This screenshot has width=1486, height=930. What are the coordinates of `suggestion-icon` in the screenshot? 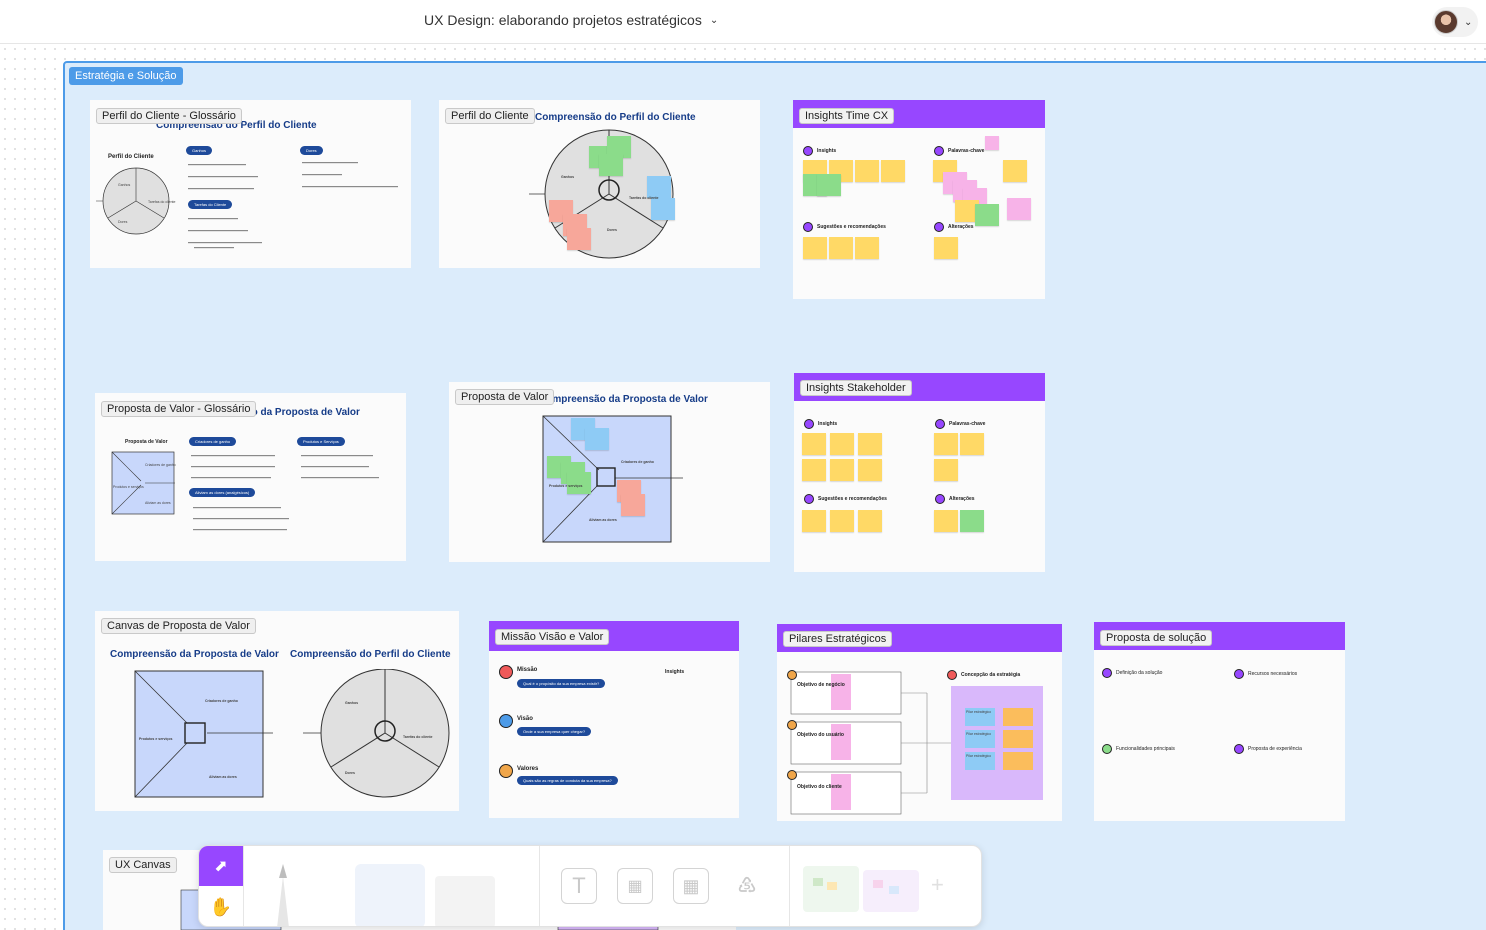 It's located at (808, 227).